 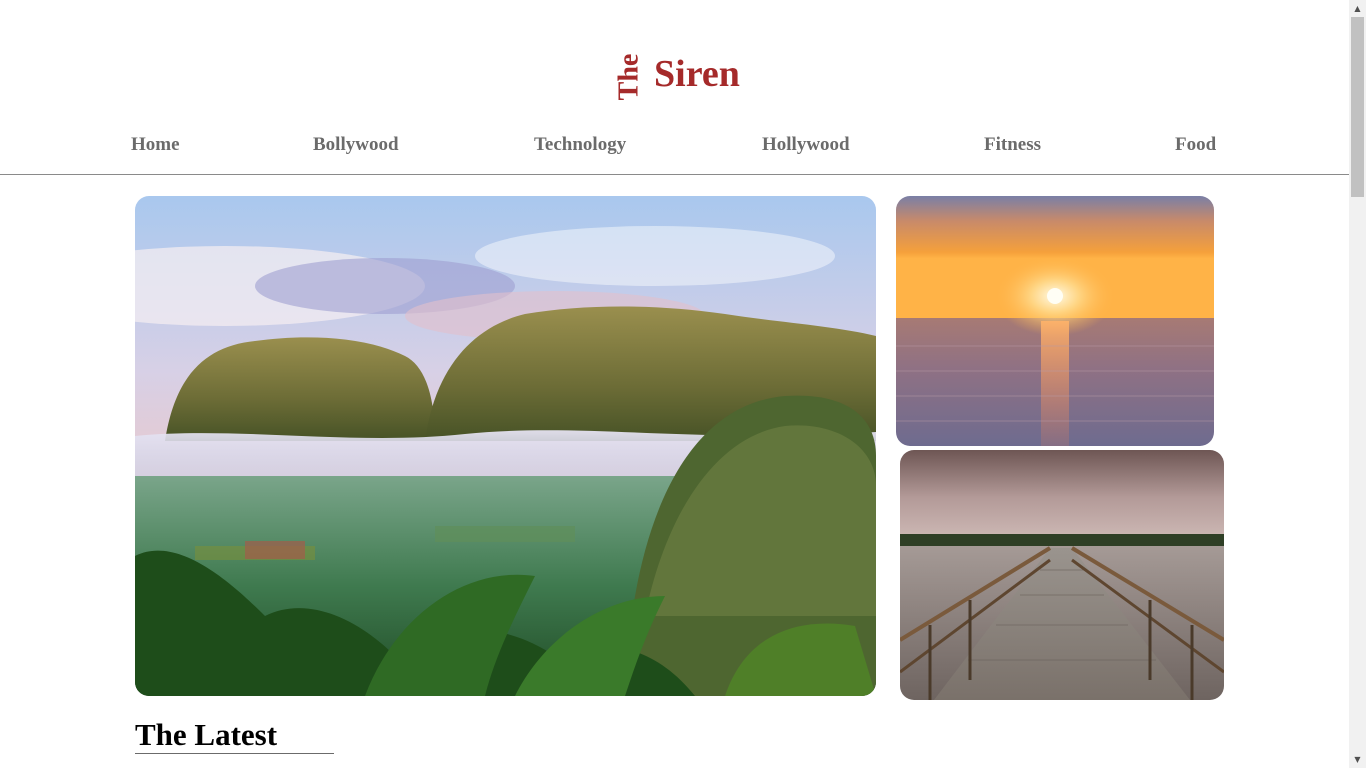 I want to click on nav-item-food: Food, so click(x=1195, y=145).